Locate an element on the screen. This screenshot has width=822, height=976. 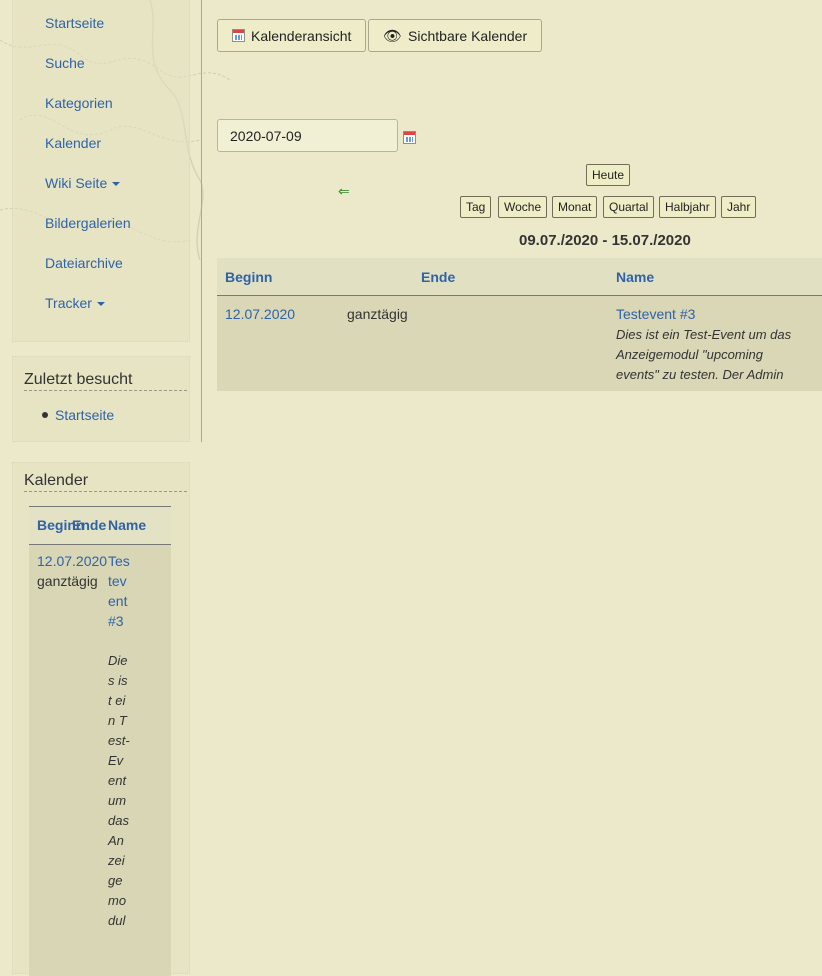
header-name: Name is located at coordinates (635, 277).